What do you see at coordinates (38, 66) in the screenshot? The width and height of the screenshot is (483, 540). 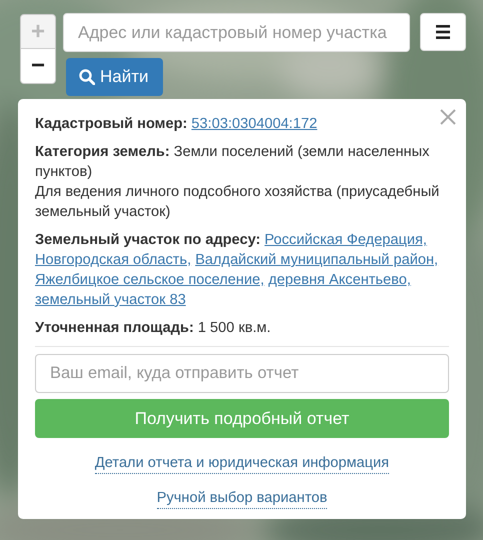 I see `zoom-out-button: −` at bounding box center [38, 66].